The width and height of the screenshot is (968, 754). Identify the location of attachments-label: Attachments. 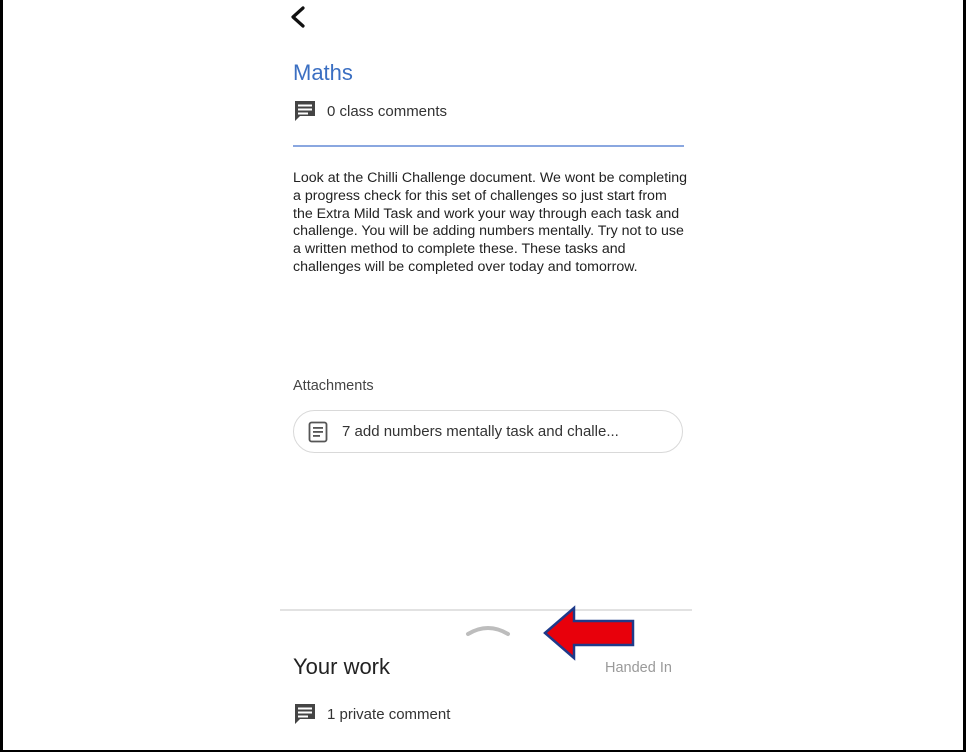
(333, 386).